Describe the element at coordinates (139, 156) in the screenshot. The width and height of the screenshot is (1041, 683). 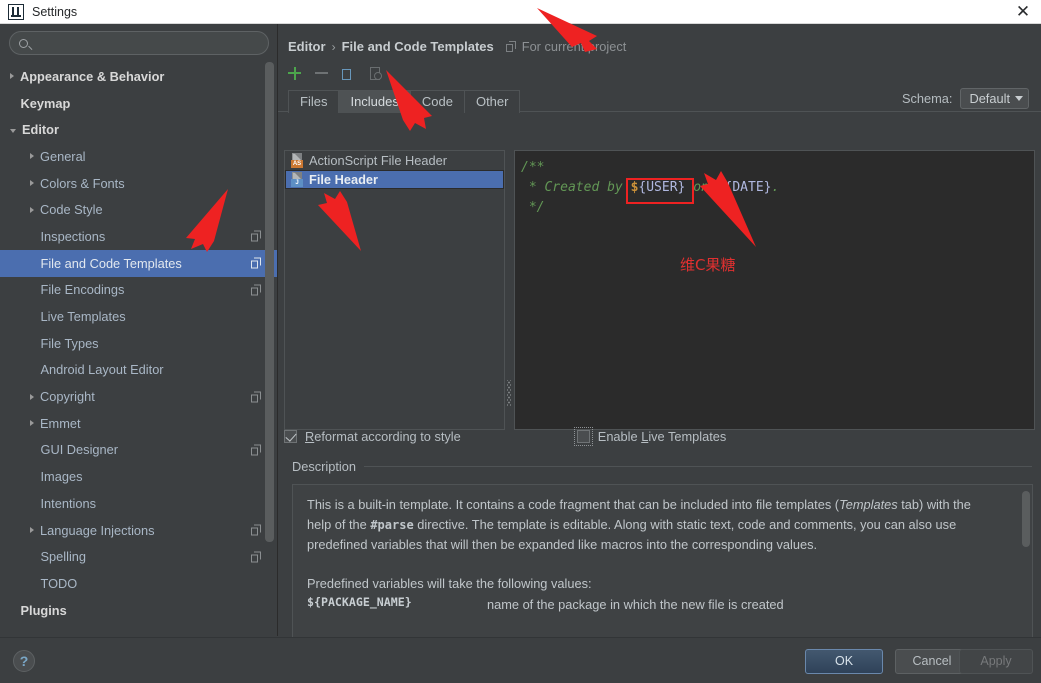
I see `sidebar-item-general: General` at that location.